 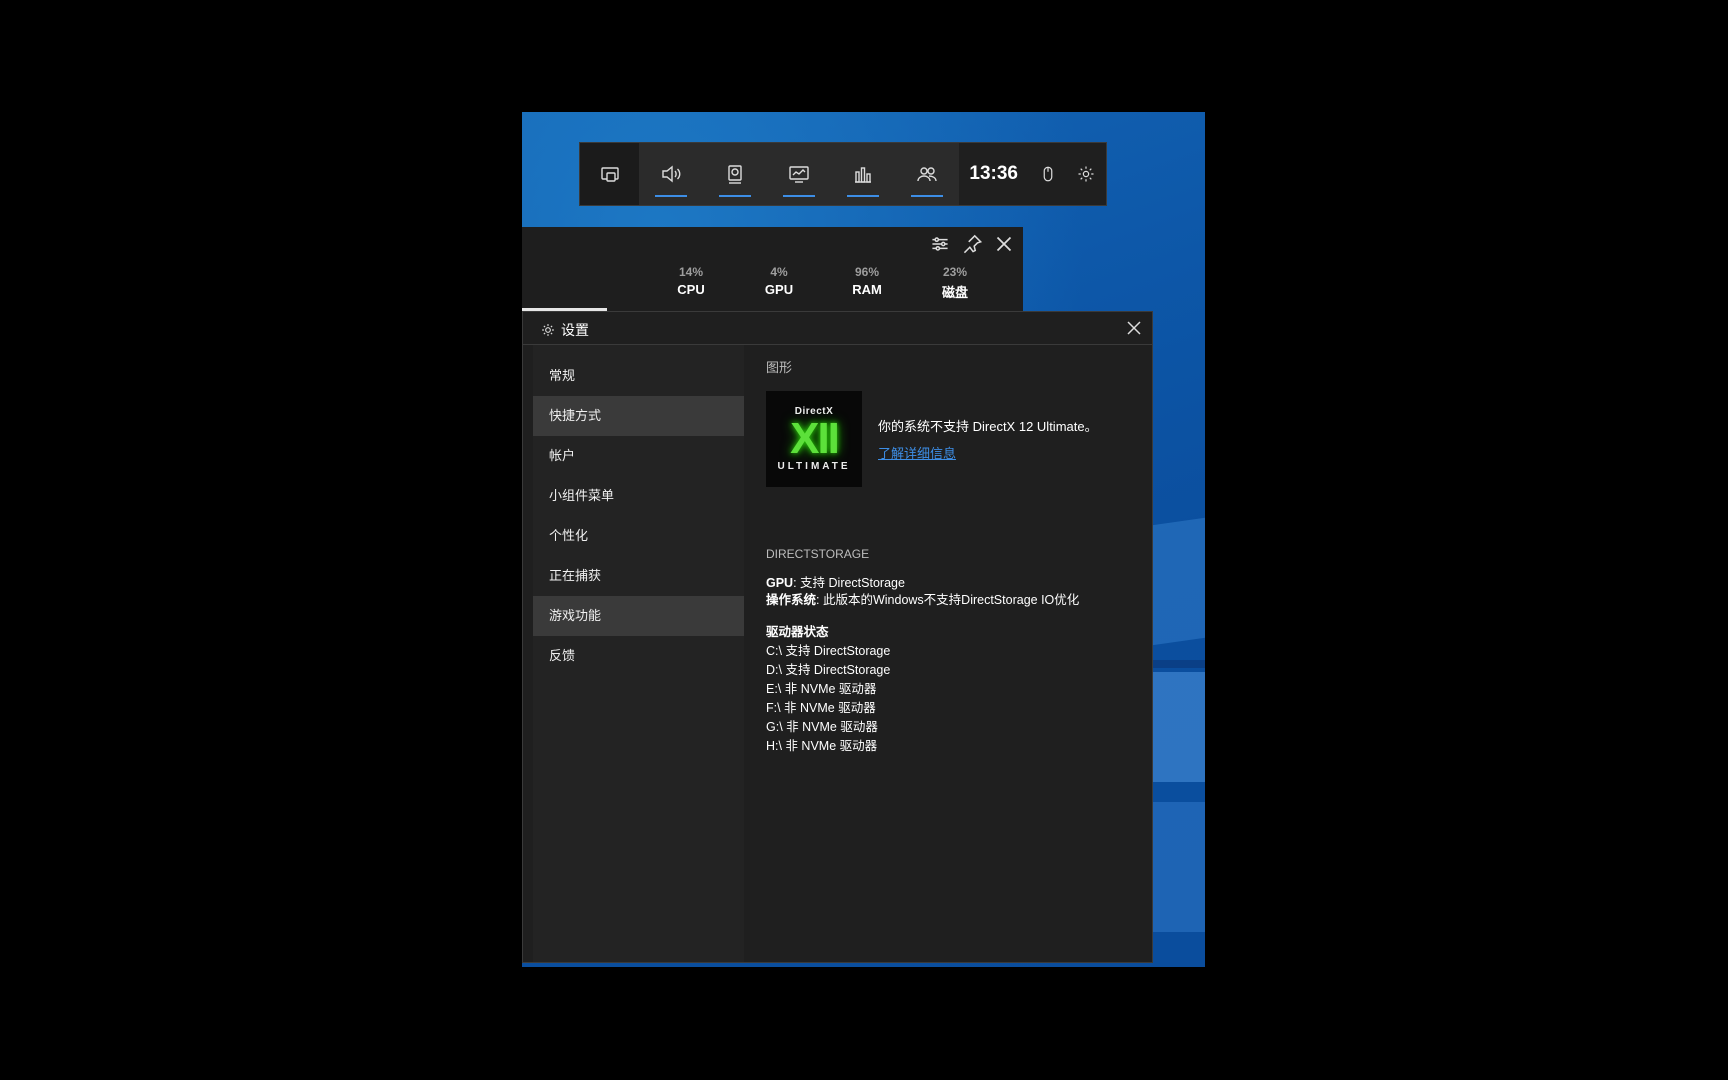 I want to click on drive-status-f: F:\ 非 NVMe 驱动器, so click(x=821, y=708).